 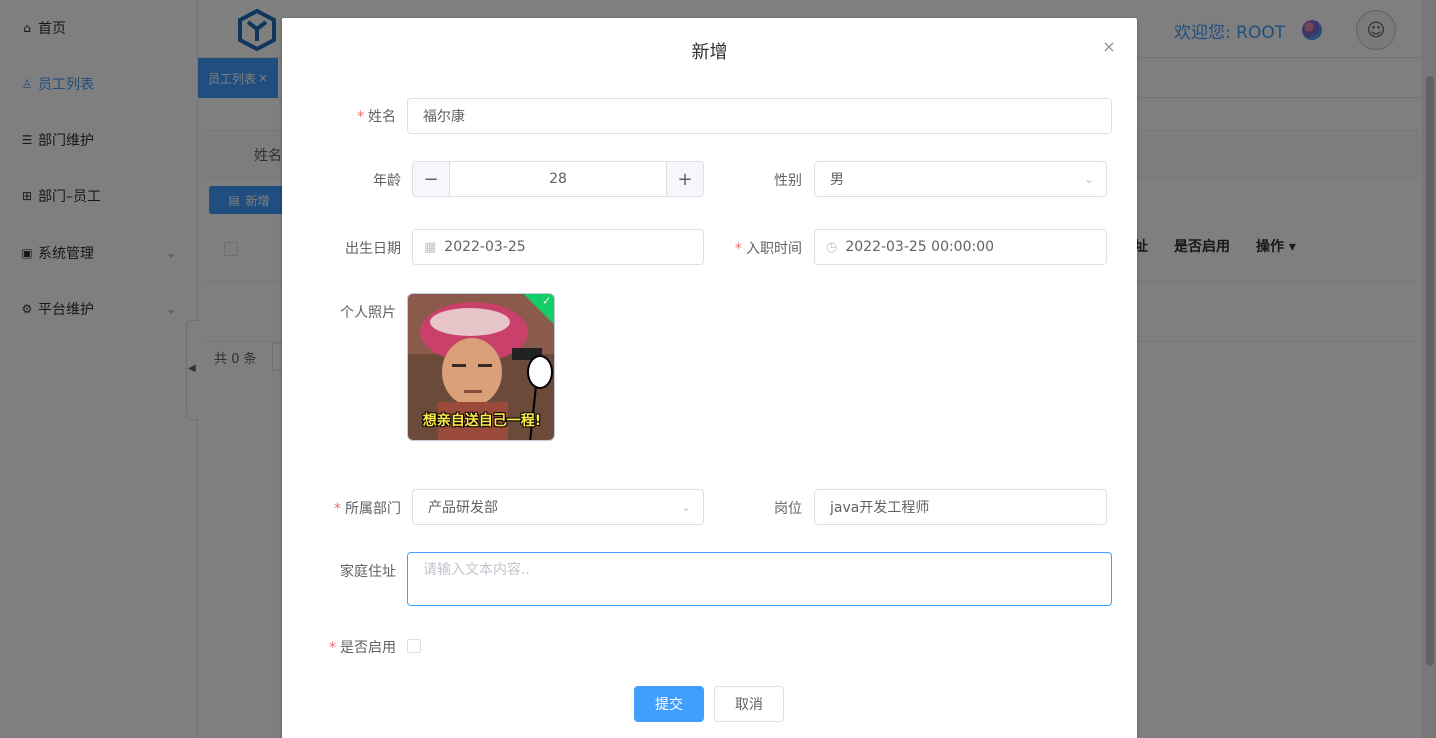 I want to click on position-input: java开发工程师, so click(x=960, y=507).